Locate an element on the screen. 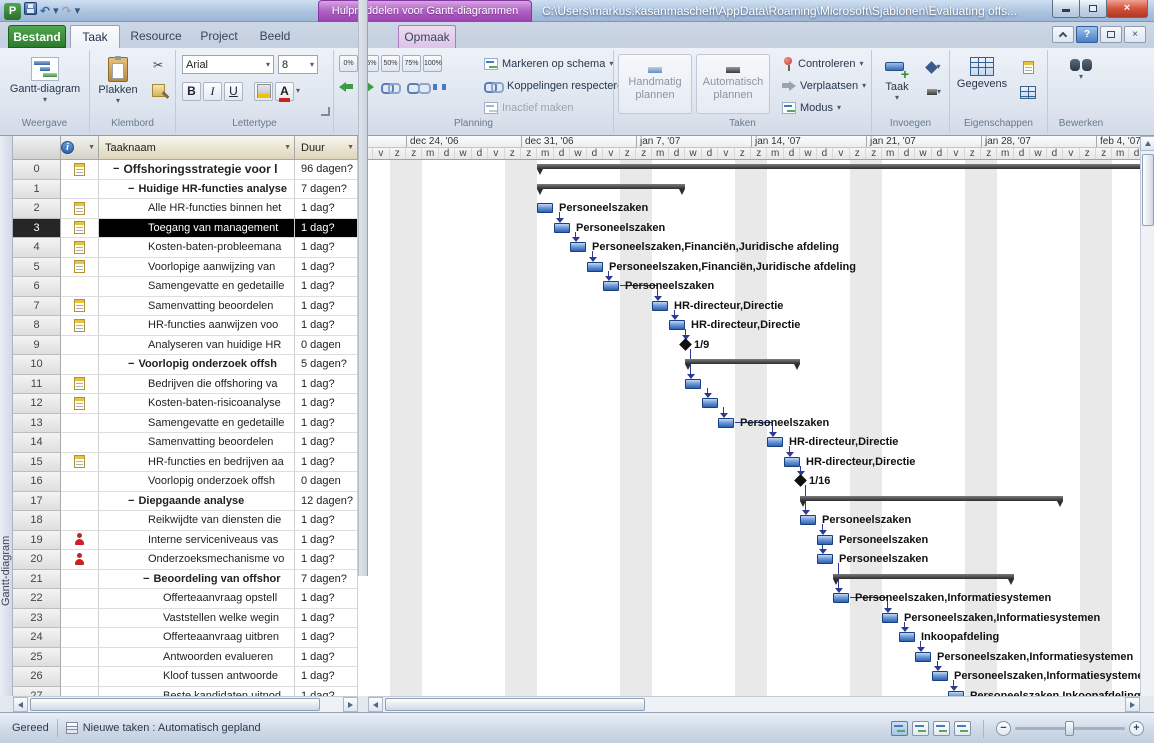 This screenshot has height=743, width=1154. font-color-dropdown-icon: ▾ is located at coordinates (298, 91).